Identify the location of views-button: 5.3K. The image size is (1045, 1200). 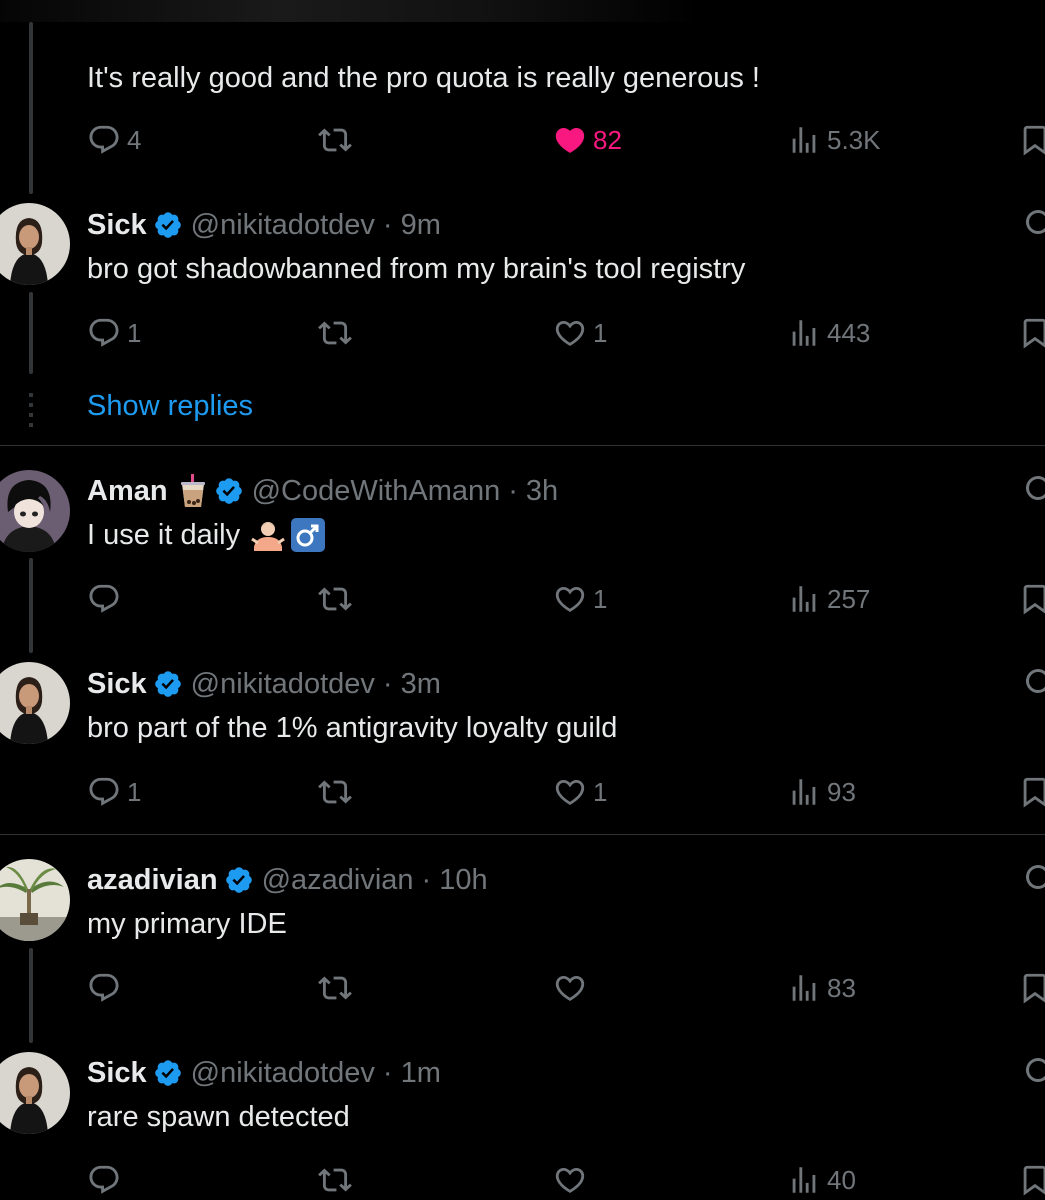
(834, 140).